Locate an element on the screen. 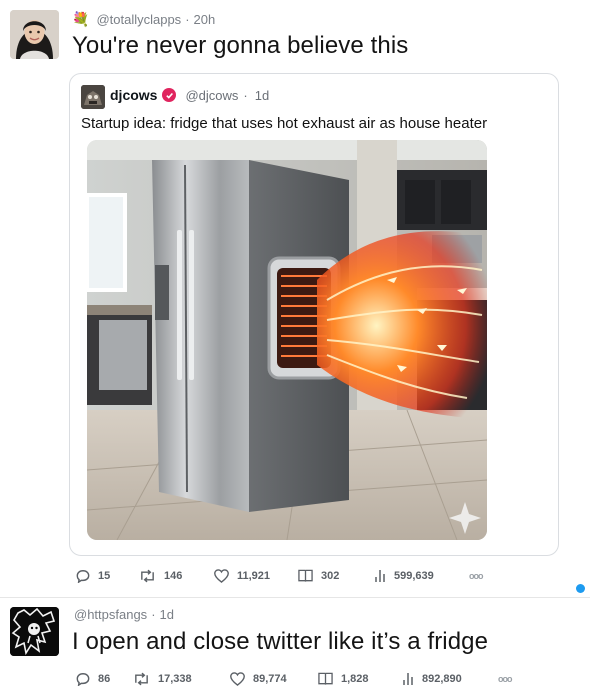 The width and height of the screenshot is (590, 700). quoted-author: djcows @djcows · 1d is located at coordinates (189, 95).